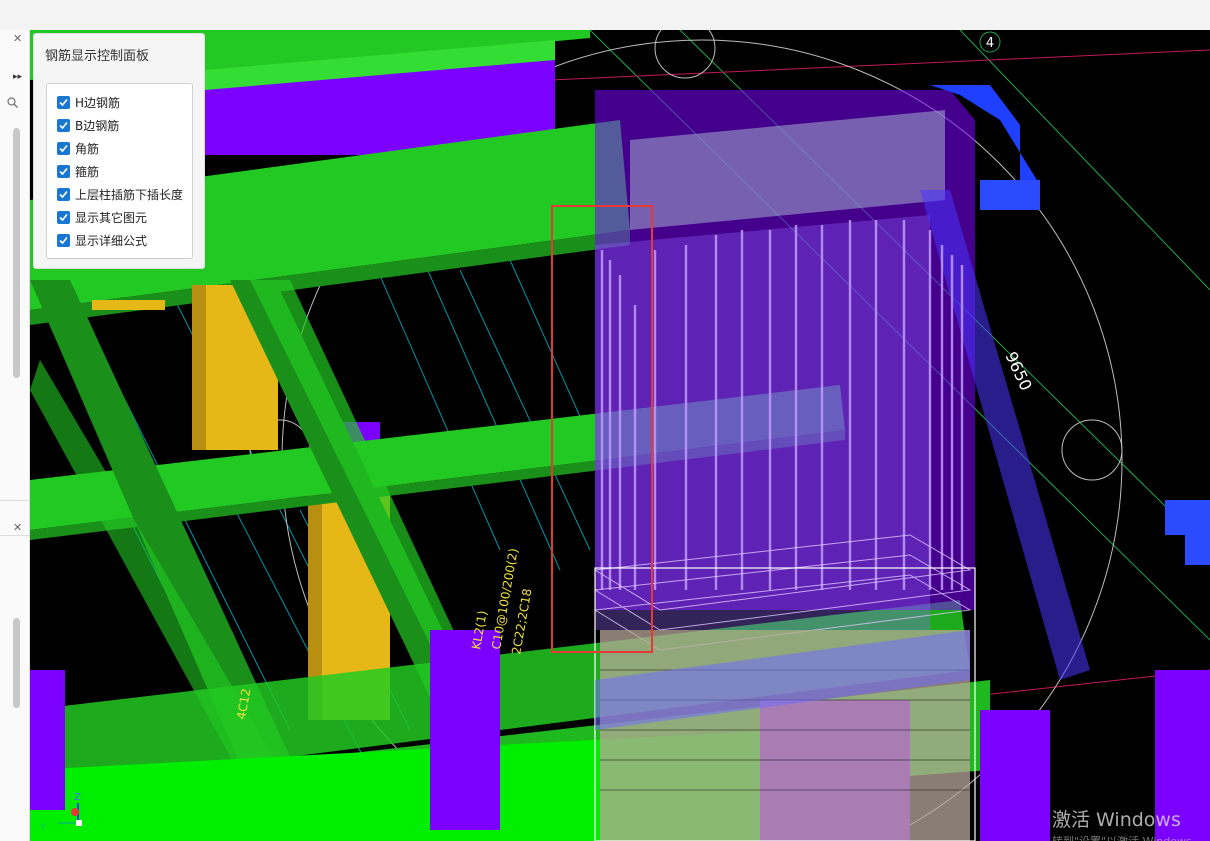  I want to click on option-h-side-rebar: H边钢筋, so click(88, 102).